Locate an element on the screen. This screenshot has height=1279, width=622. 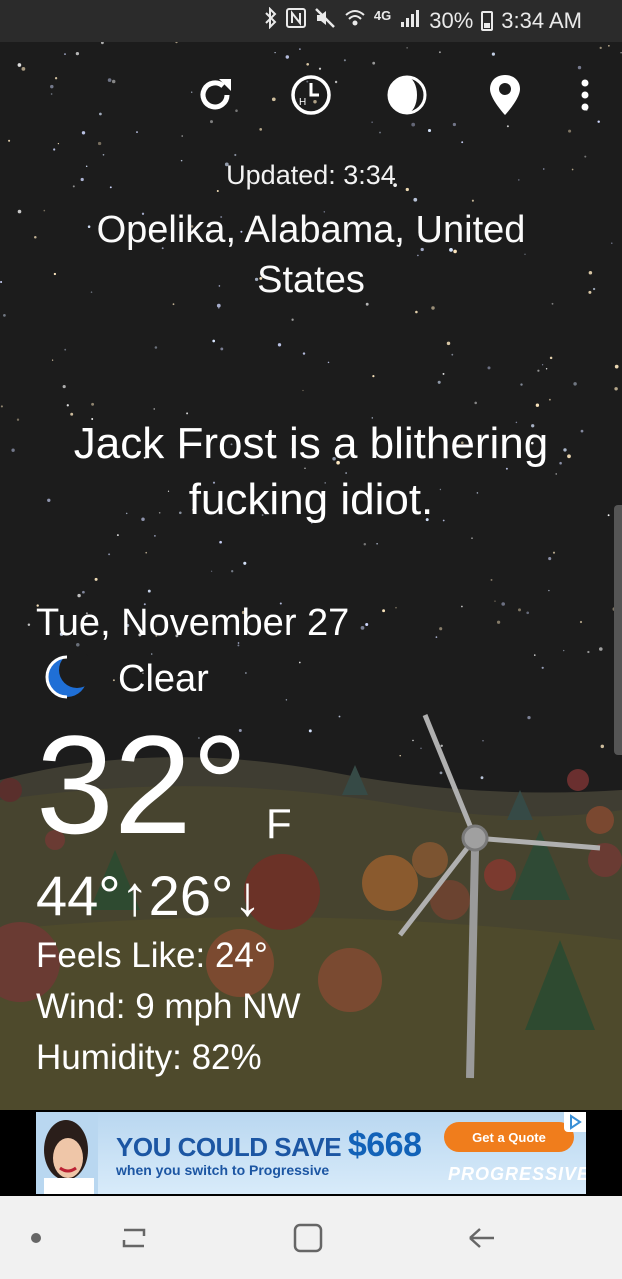
condition-row: Clear is located at coordinates (126, 678).